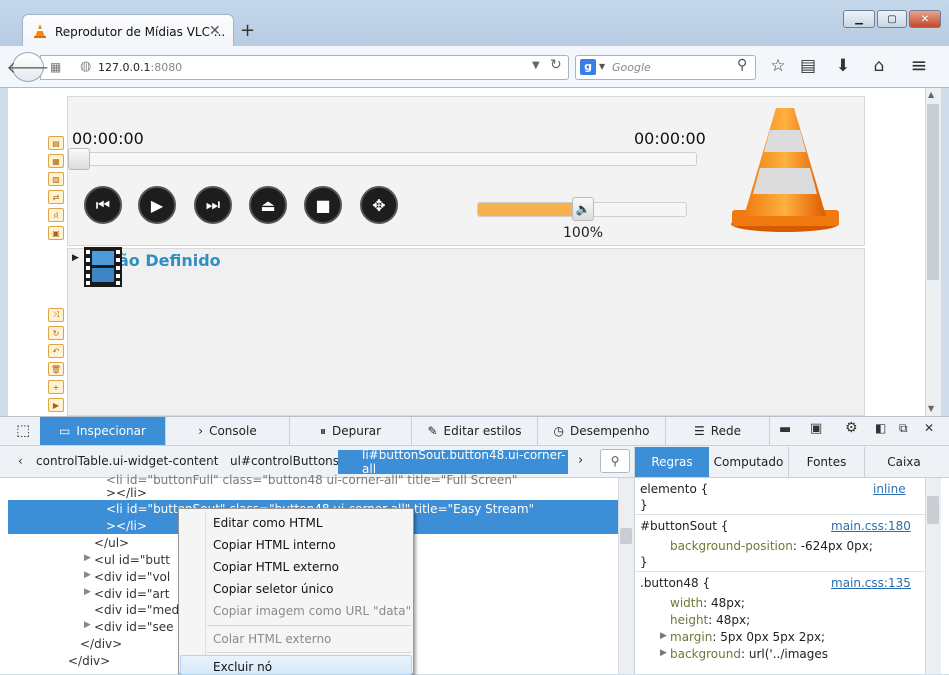  What do you see at coordinates (749, 462) in the screenshot?
I see `tab-computado: Computado` at bounding box center [749, 462].